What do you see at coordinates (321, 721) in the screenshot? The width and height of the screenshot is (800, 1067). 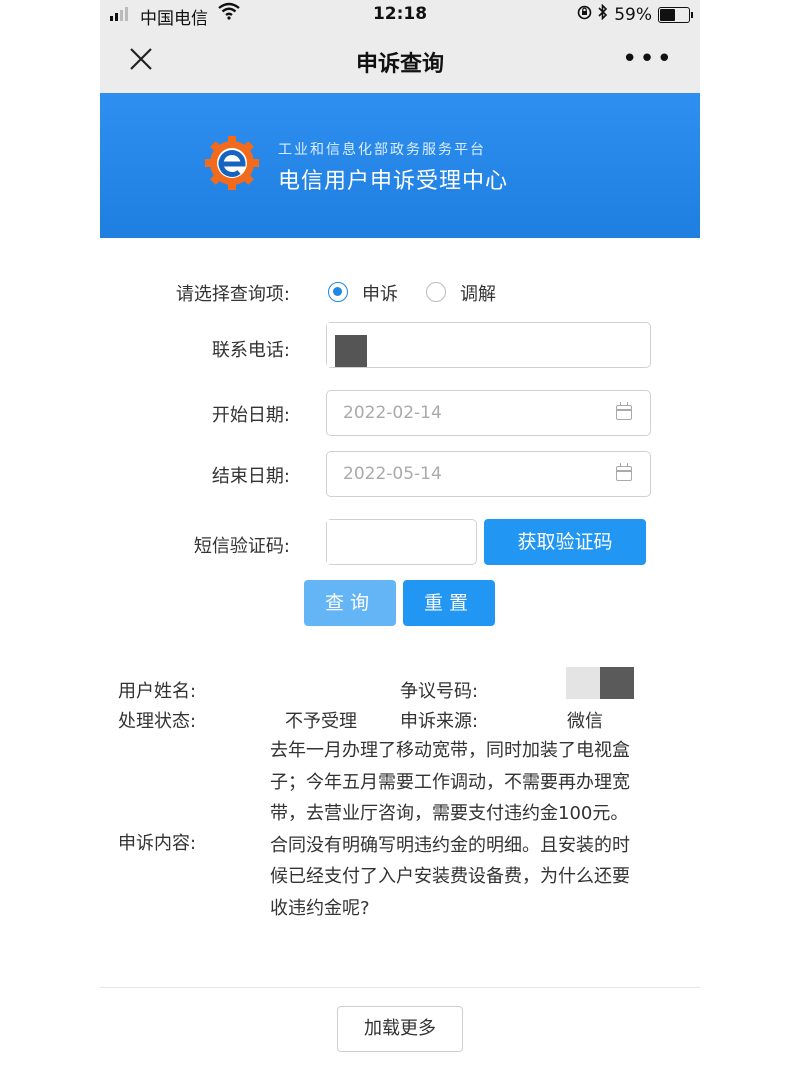 I see `status-value: 不予受理` at bounding box center [321, 721].